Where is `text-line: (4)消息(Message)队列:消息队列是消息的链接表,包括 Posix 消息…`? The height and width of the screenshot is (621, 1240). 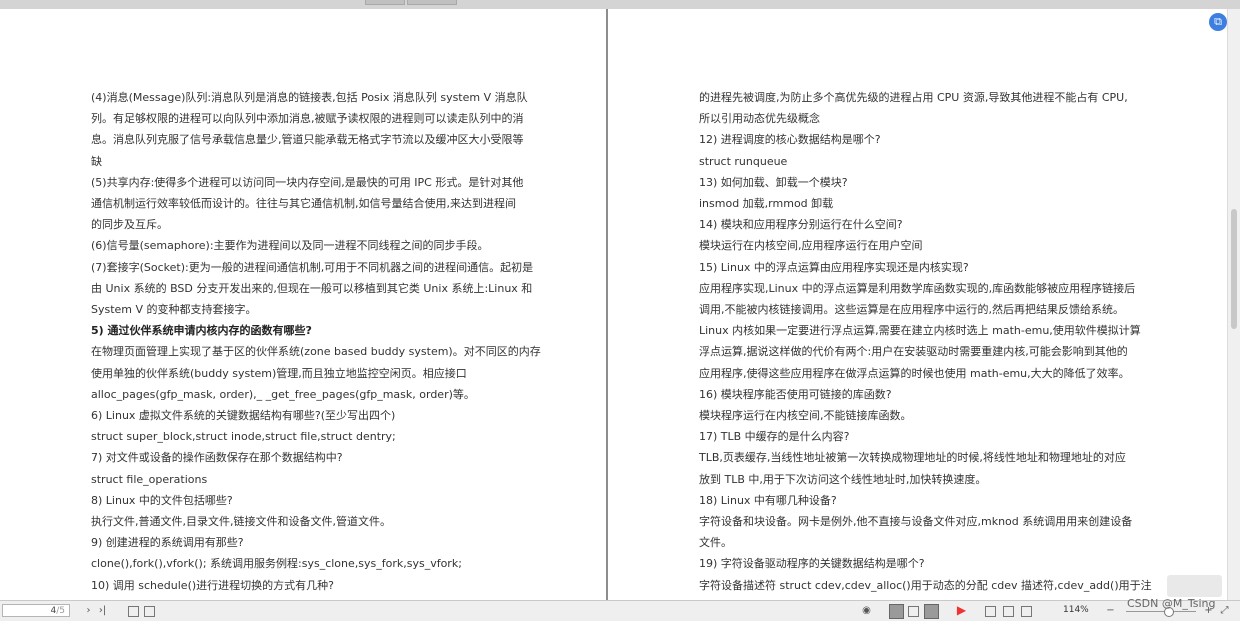
text-line: (4)消息(Message)队列:消息队列是消息的链接表,包括 Posix 消息… is located at coordinates (309, 97).